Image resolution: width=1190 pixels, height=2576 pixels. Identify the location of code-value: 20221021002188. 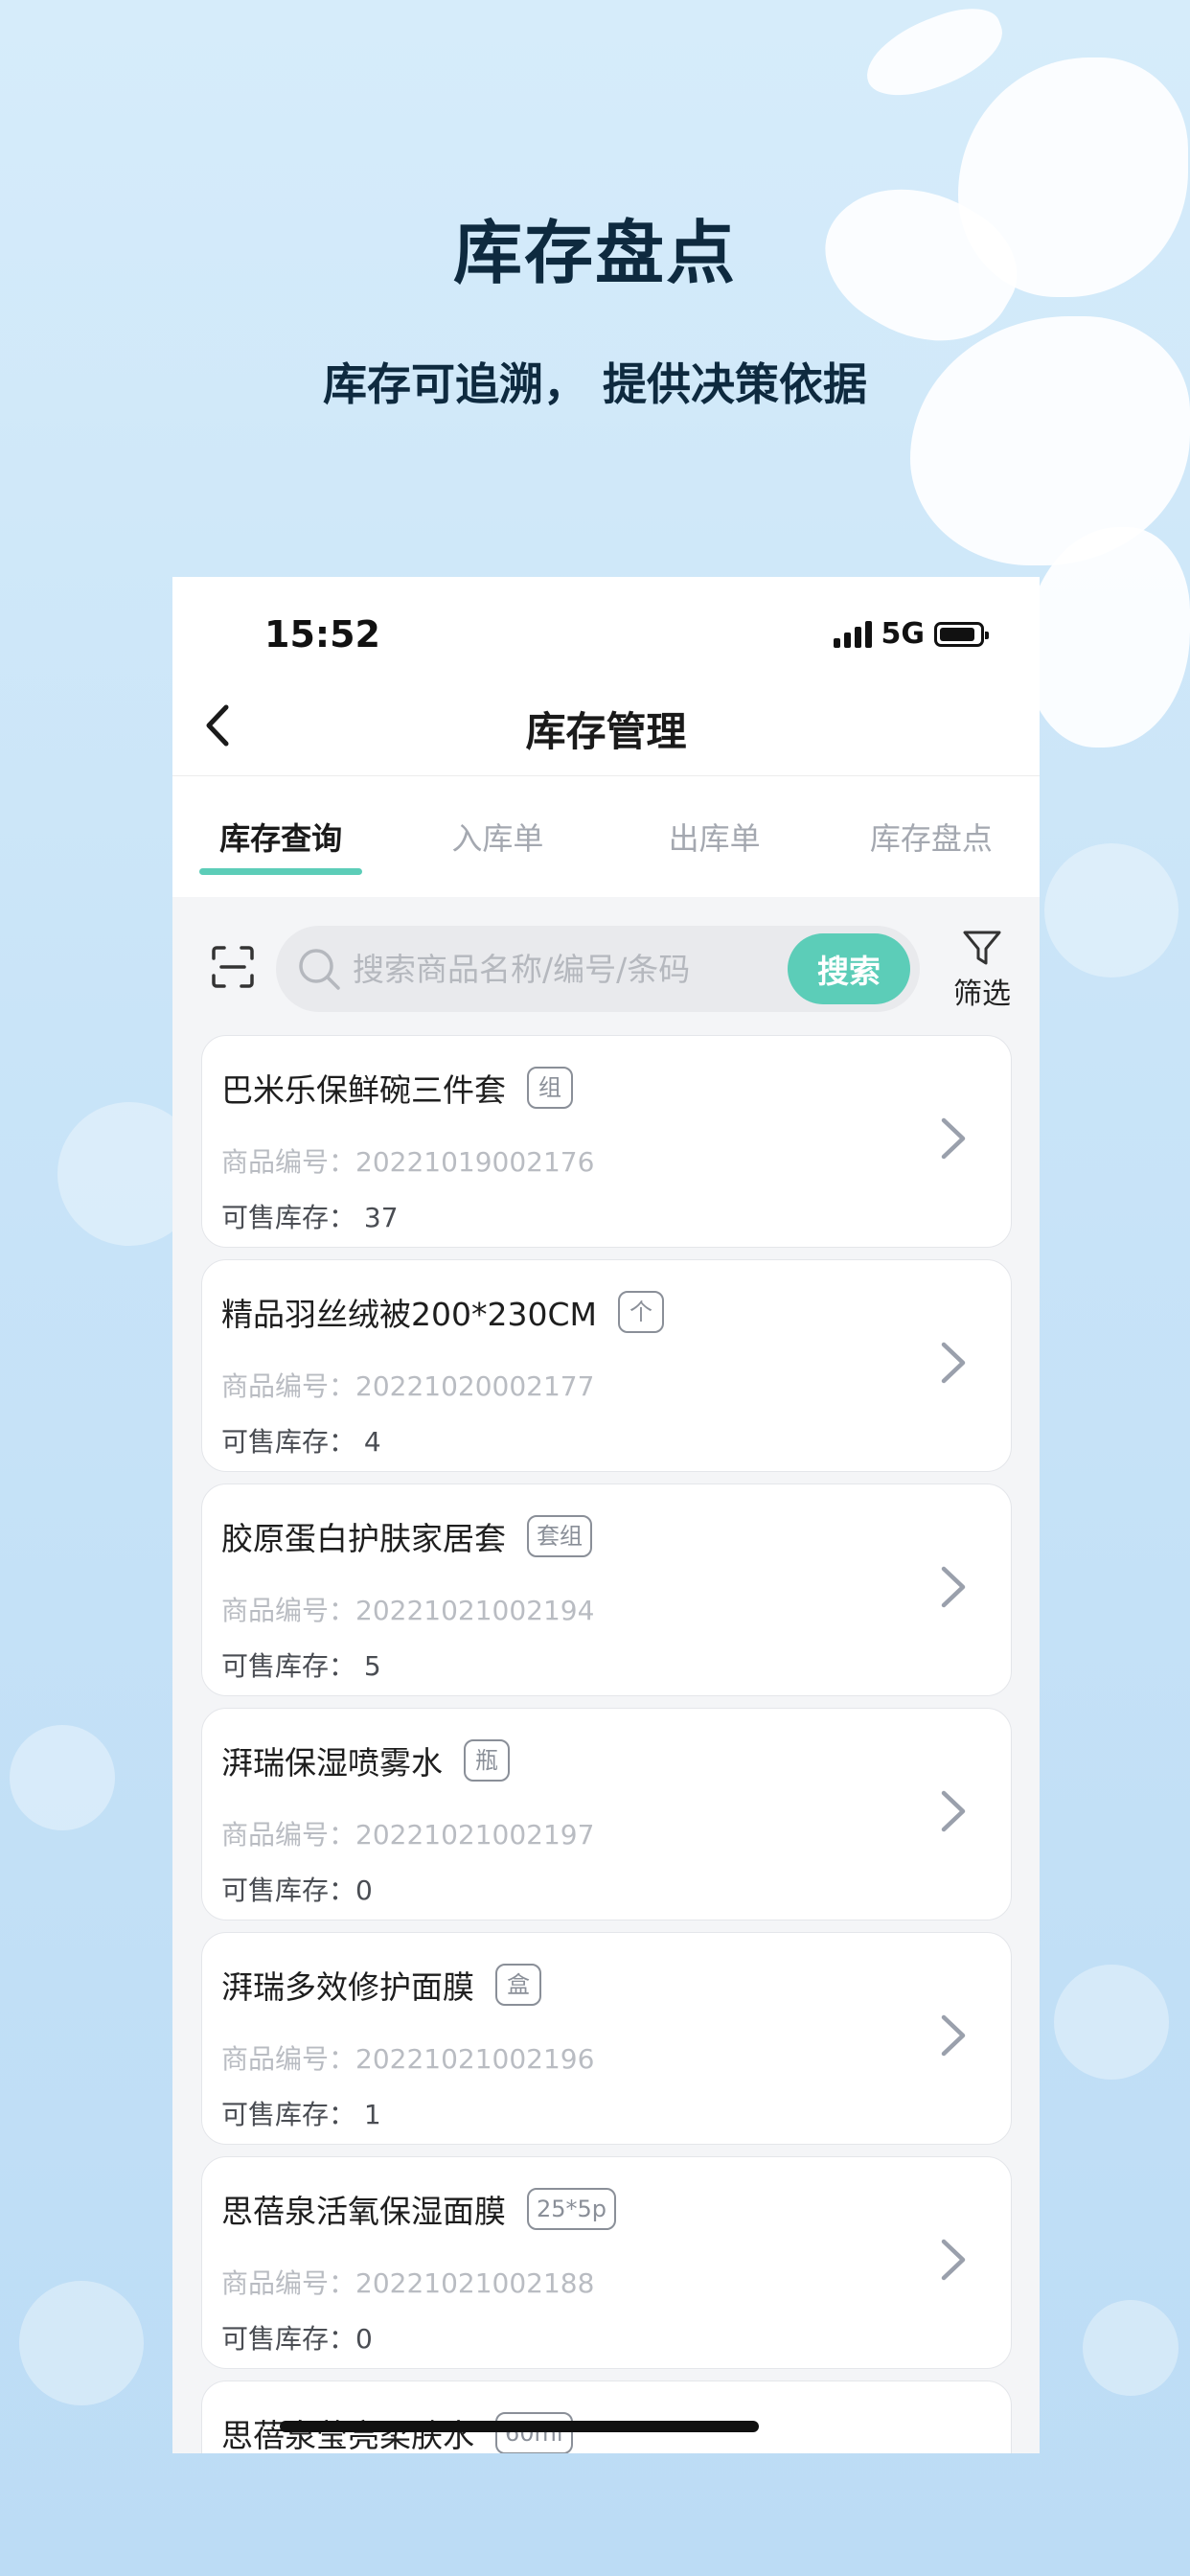
(475, 2283).